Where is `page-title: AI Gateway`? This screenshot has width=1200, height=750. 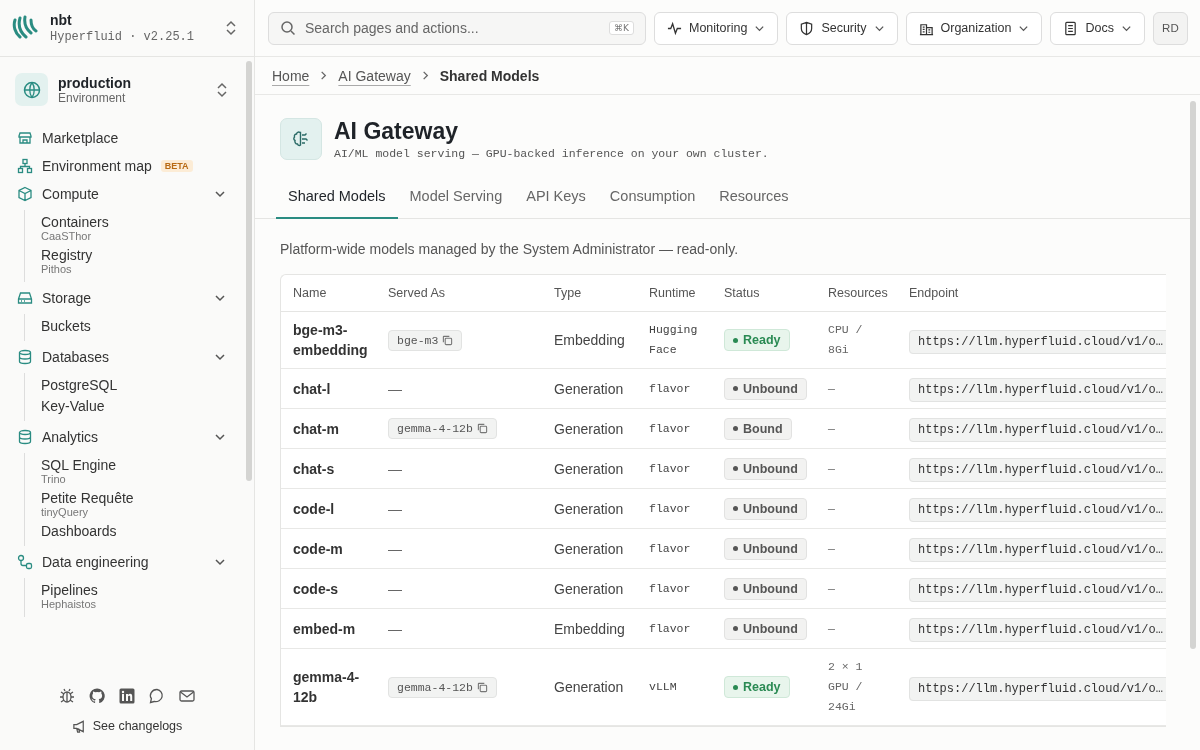
page-title: AI Gateway is located at coordinates (396, 131).